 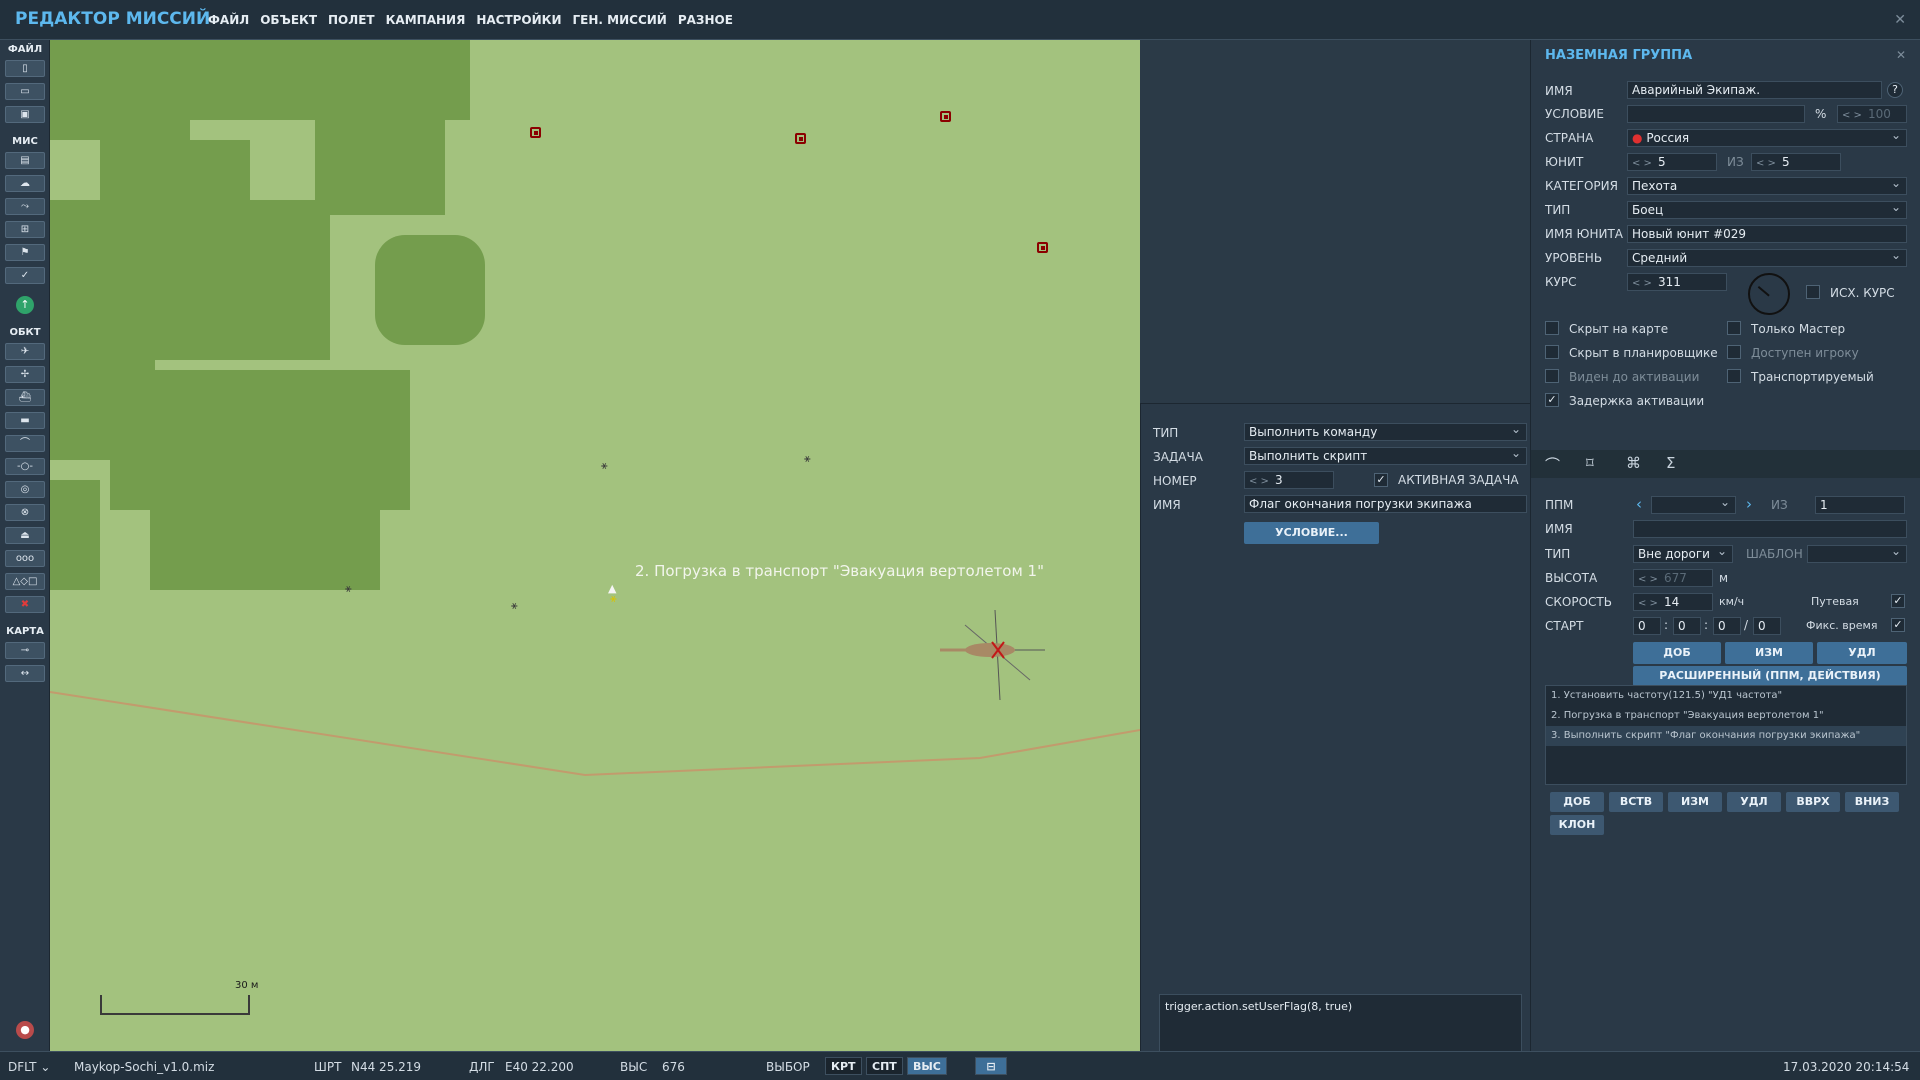 I want to click on category-select: Пехота, so click(x=1767, y=186).